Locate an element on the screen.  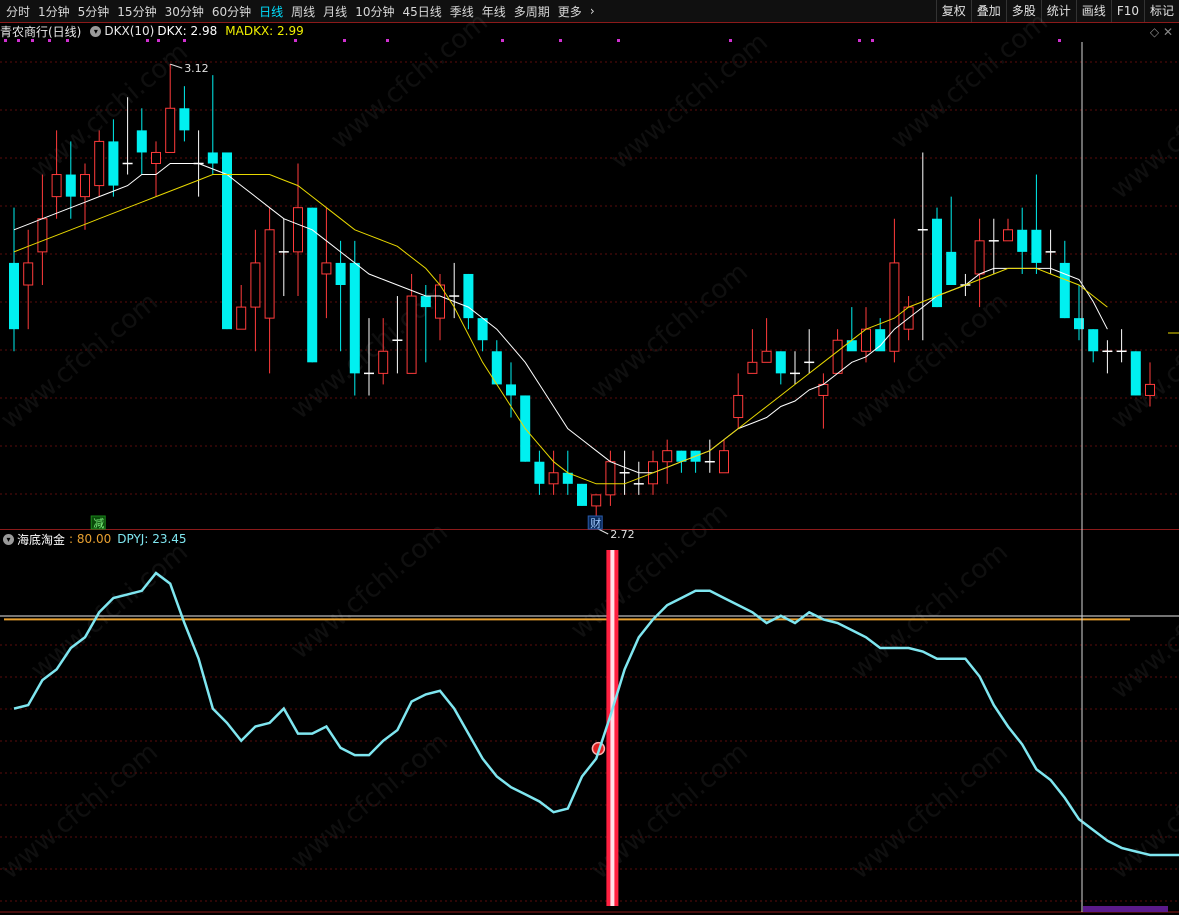
jian-marker-text: 减 is located at coordinates (98, 523).